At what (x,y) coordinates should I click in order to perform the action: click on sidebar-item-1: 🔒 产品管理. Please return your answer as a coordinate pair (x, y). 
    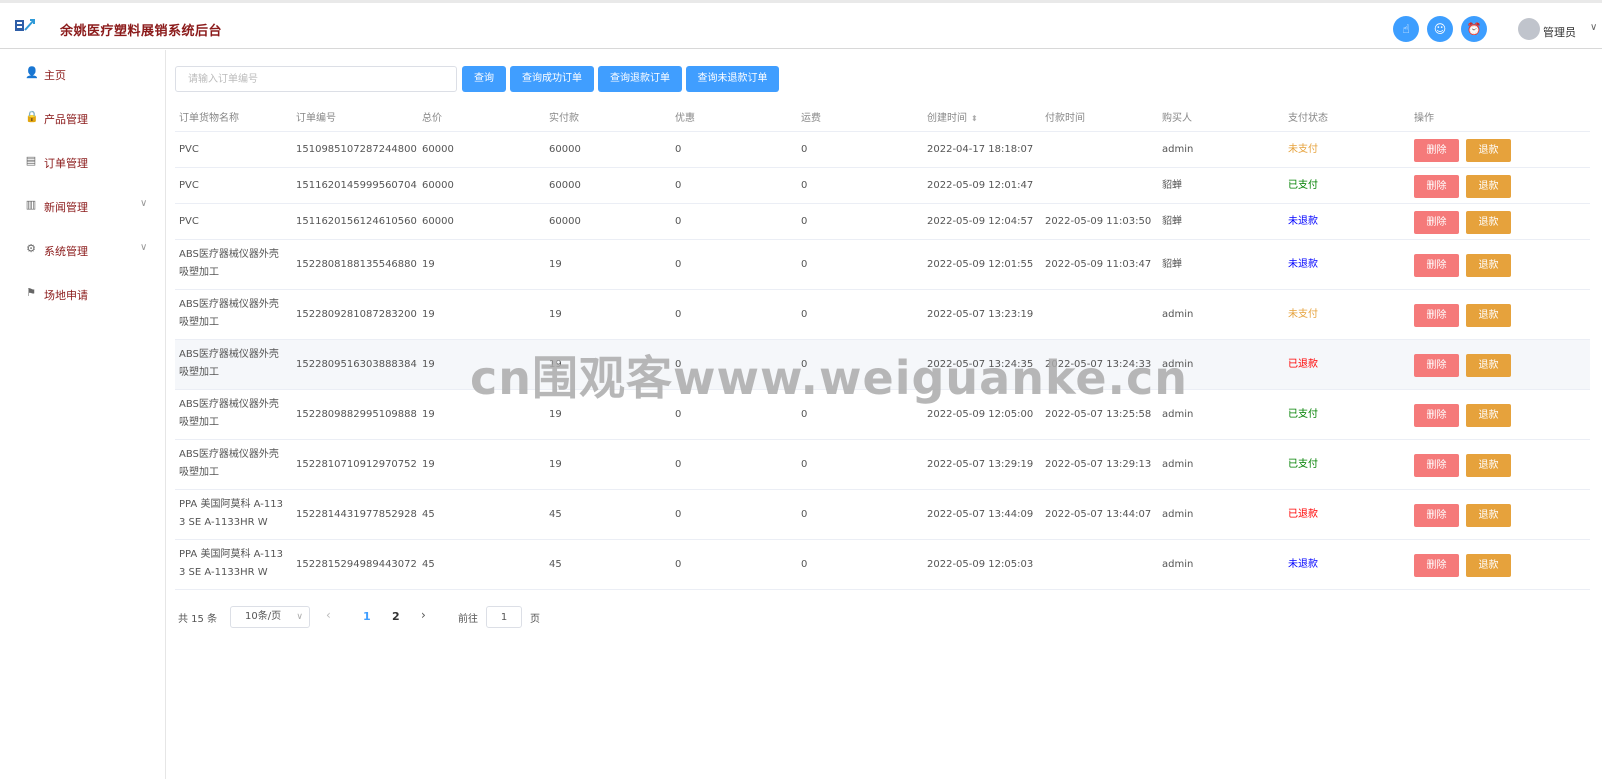
    Looking at the image, I should click on (82, 119).